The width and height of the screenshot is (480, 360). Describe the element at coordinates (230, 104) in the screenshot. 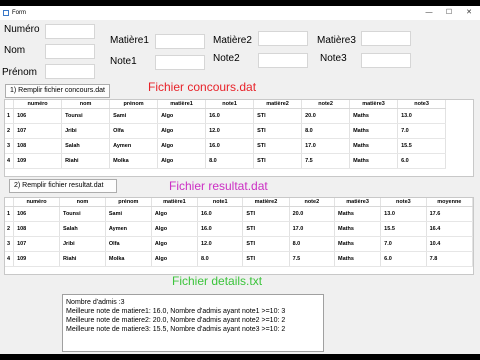

I see `column-header: note1` at that location.